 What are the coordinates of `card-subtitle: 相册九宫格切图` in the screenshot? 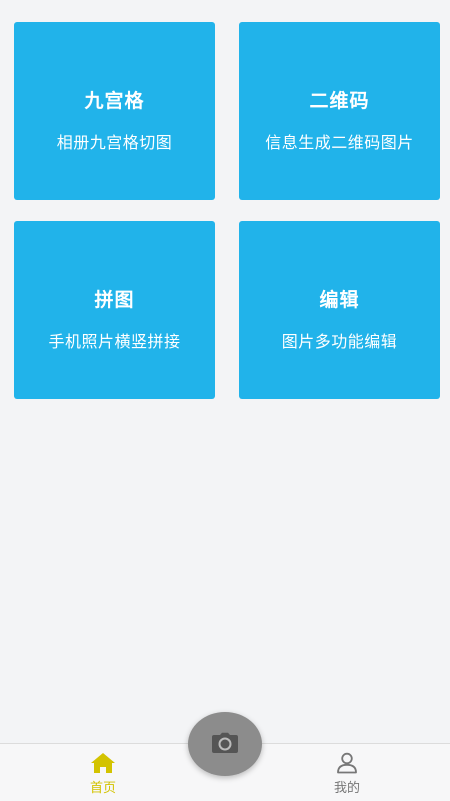 It's located at (114, 142).